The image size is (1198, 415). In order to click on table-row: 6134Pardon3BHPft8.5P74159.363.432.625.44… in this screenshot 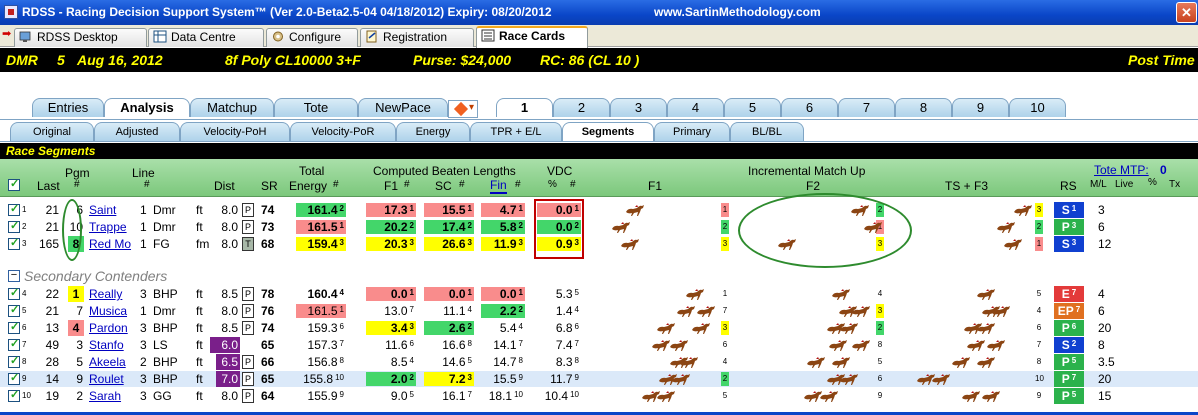, I will do `click(599, 328)`.